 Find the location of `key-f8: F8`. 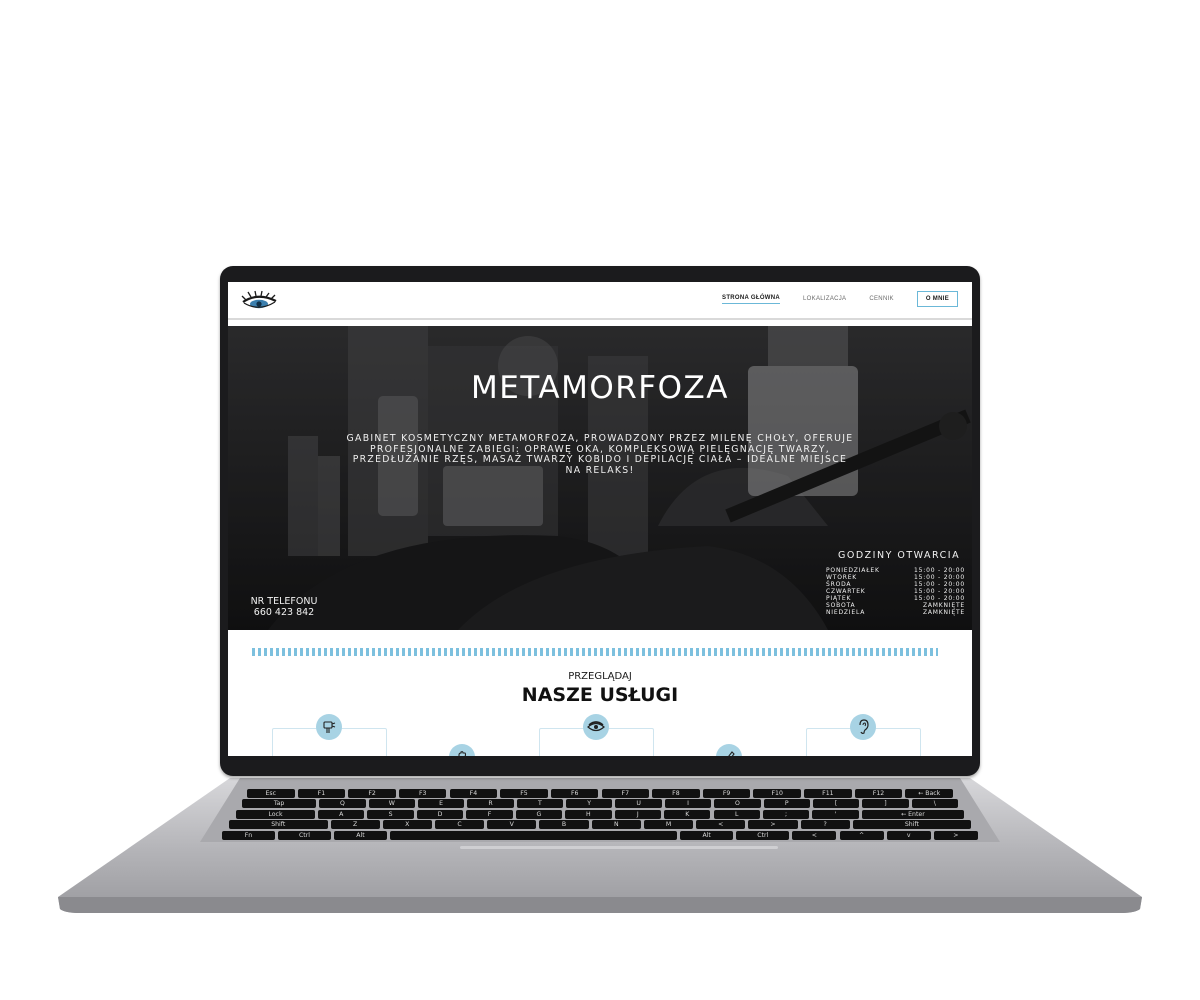

key-f8: F8 is located at coordinates (676, 793).